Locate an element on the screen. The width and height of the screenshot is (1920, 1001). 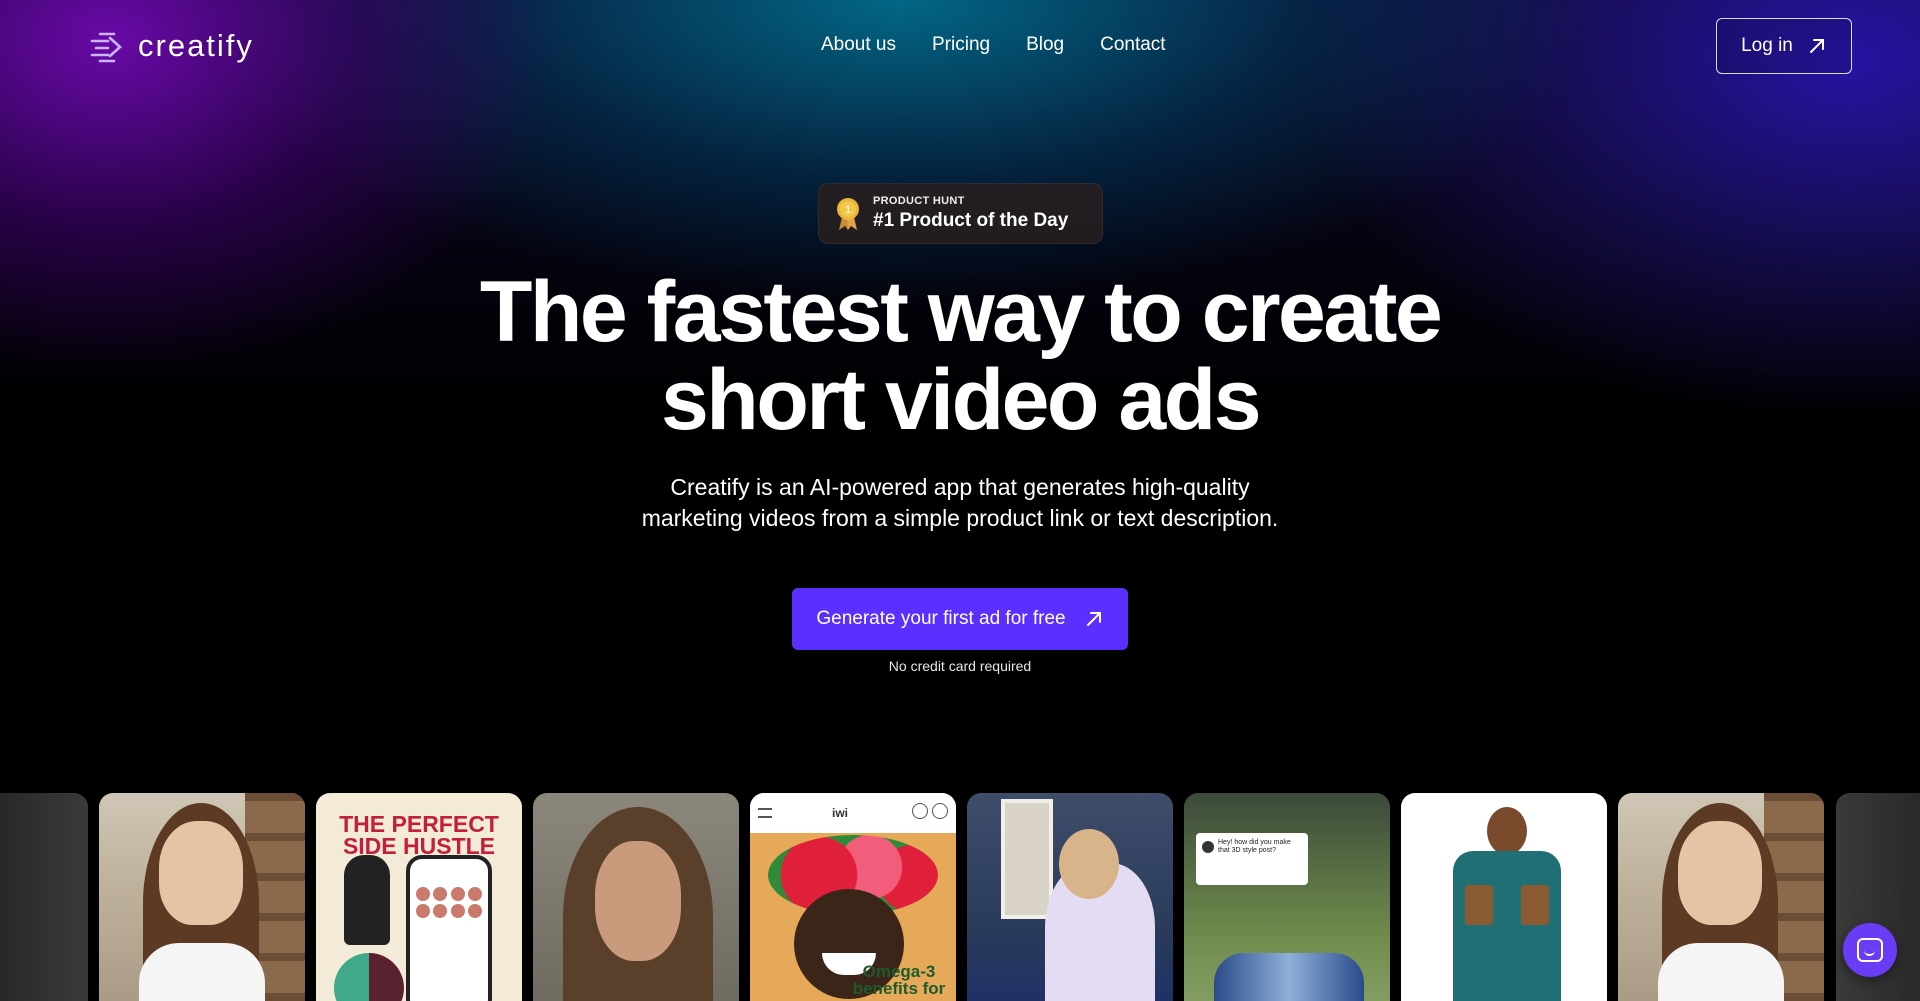
badge-title: #1 Product of the Day is located at coordinates (971, 220).